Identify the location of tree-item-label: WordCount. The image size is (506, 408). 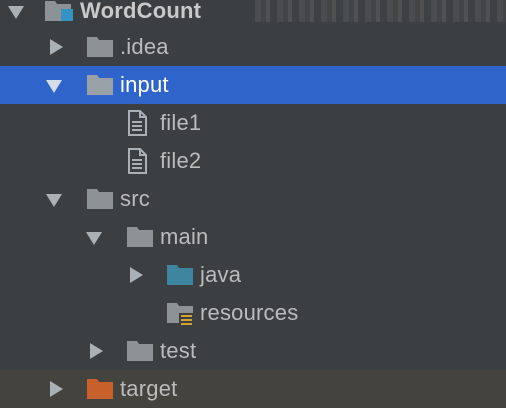
(141, 11).